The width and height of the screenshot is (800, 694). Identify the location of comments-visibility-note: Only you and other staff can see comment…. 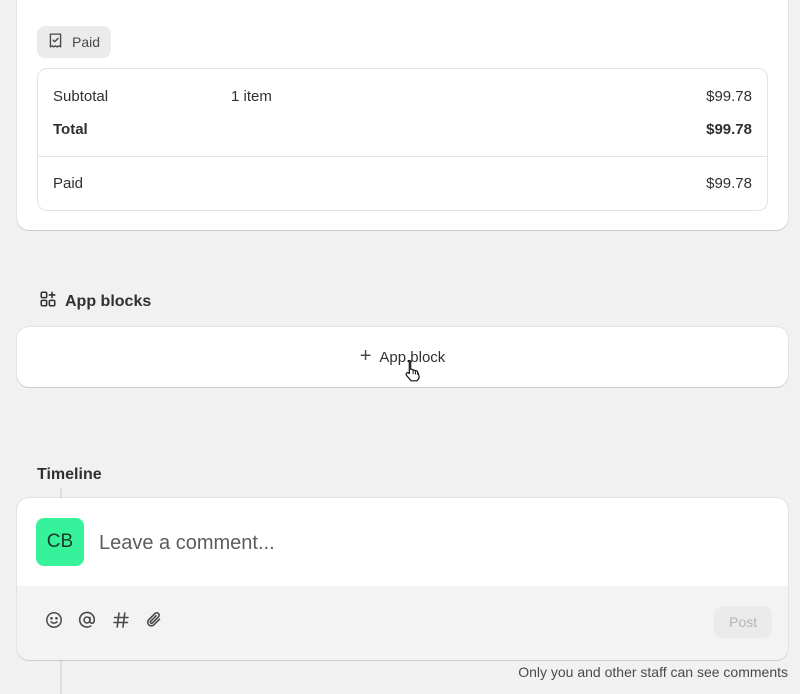
(653, 672).